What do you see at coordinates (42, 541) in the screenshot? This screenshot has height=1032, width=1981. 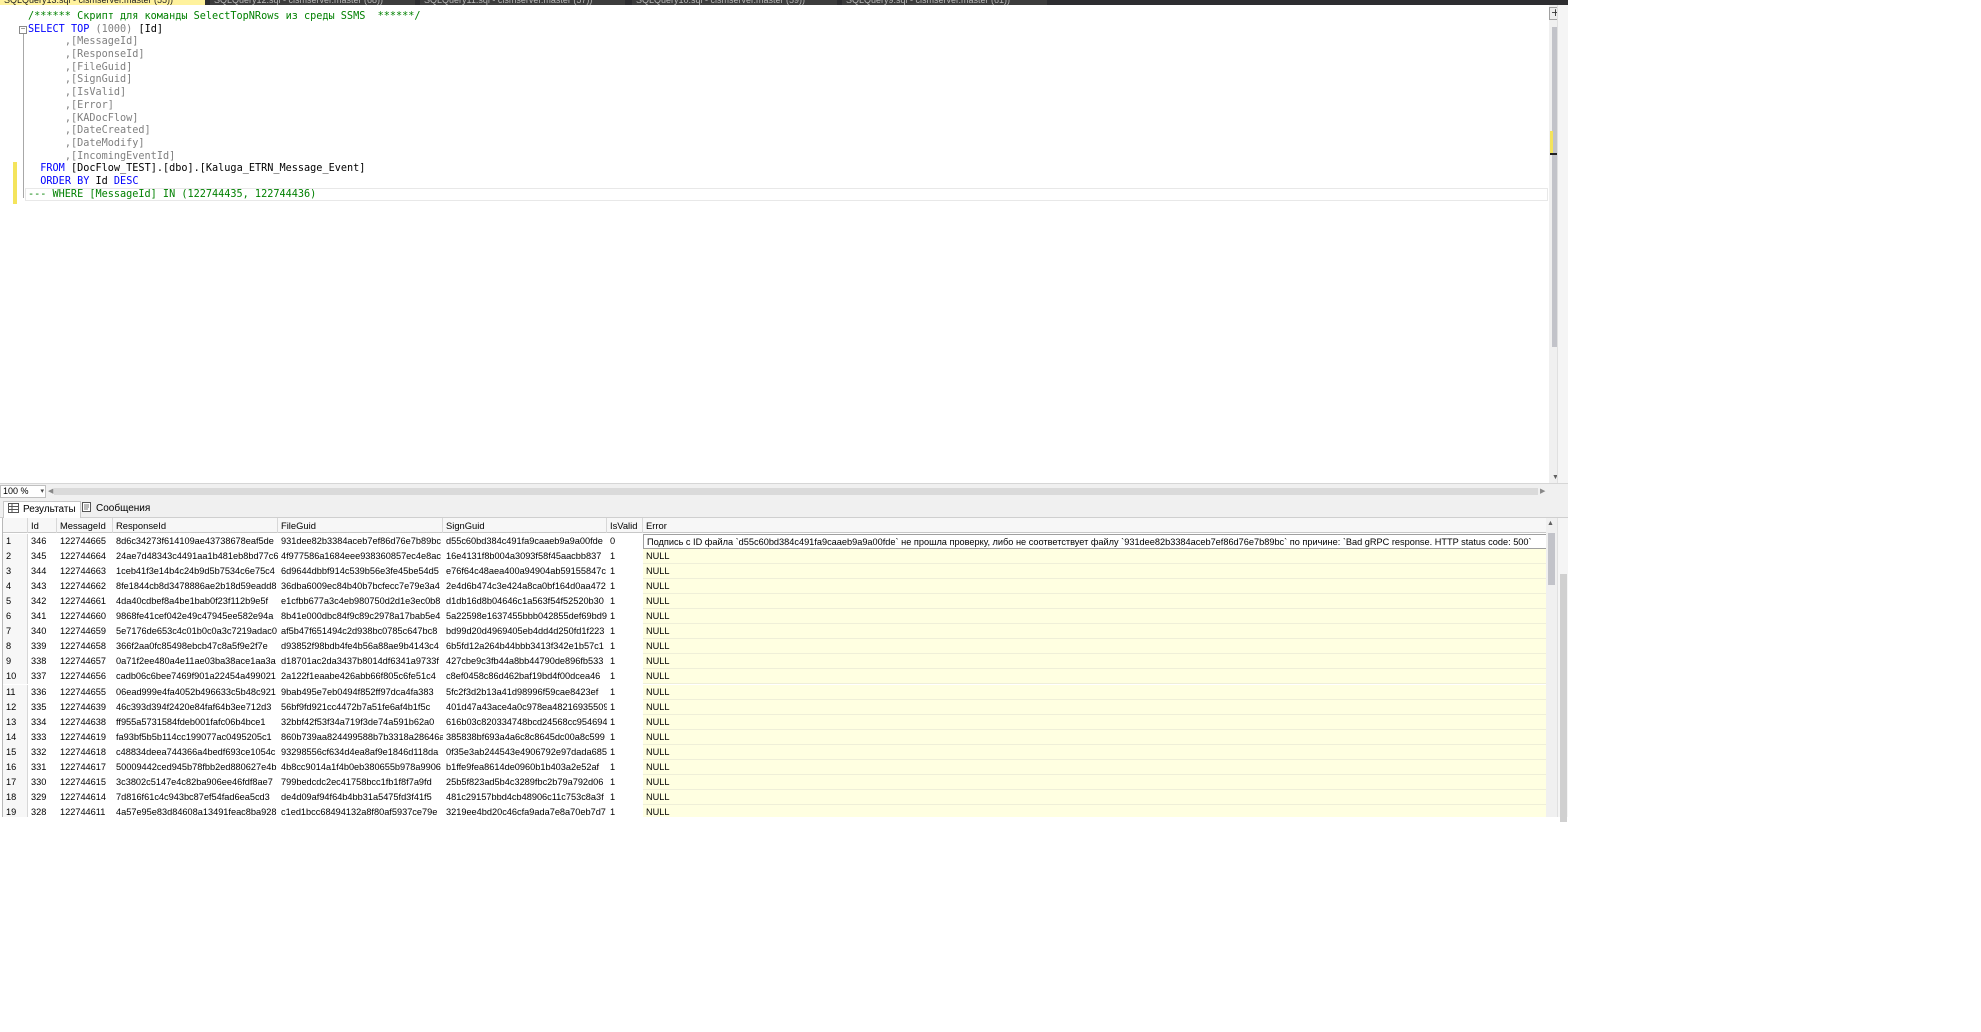 I see `table-cell: 346` at bounding box center [42, 541].